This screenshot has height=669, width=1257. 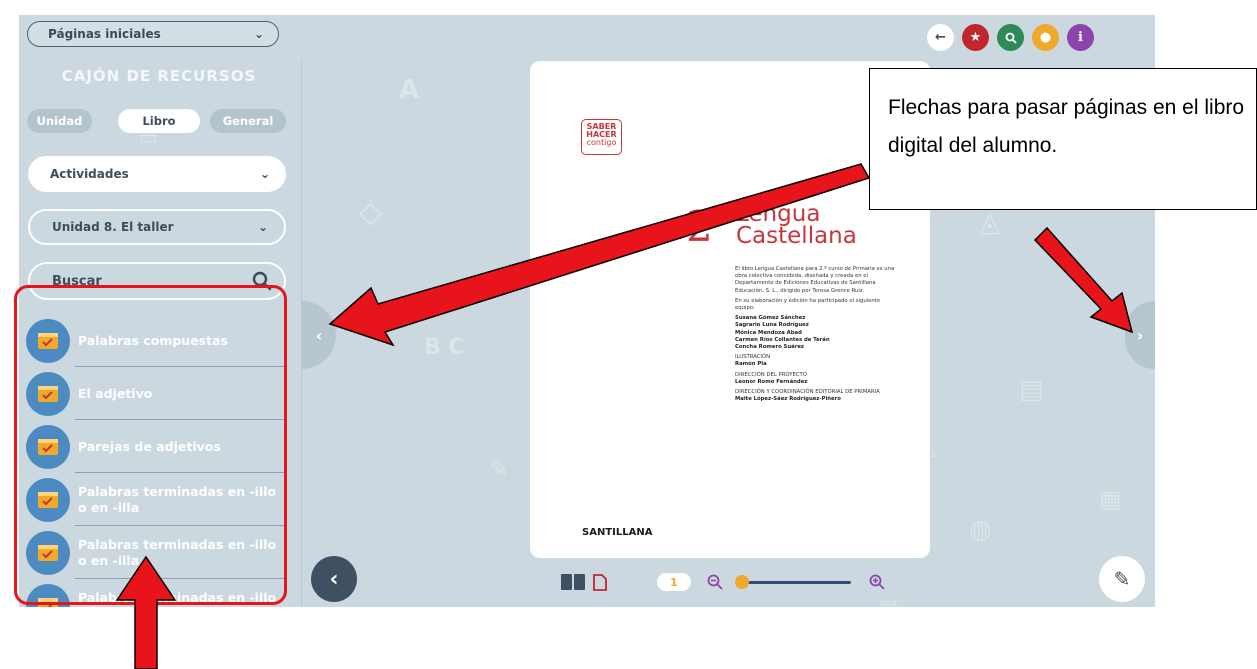 I want to click on tab-unidad: Unidad, so click(x=59, y=121).